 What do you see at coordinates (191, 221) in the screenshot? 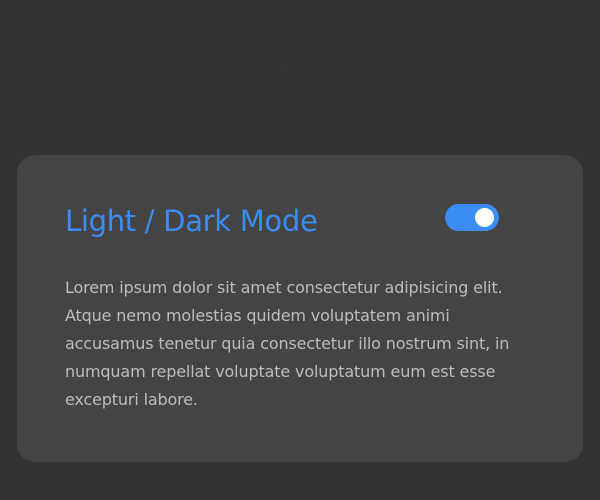
I see `card-title: Light / Dark Mode` at bounding box center [191, 221].